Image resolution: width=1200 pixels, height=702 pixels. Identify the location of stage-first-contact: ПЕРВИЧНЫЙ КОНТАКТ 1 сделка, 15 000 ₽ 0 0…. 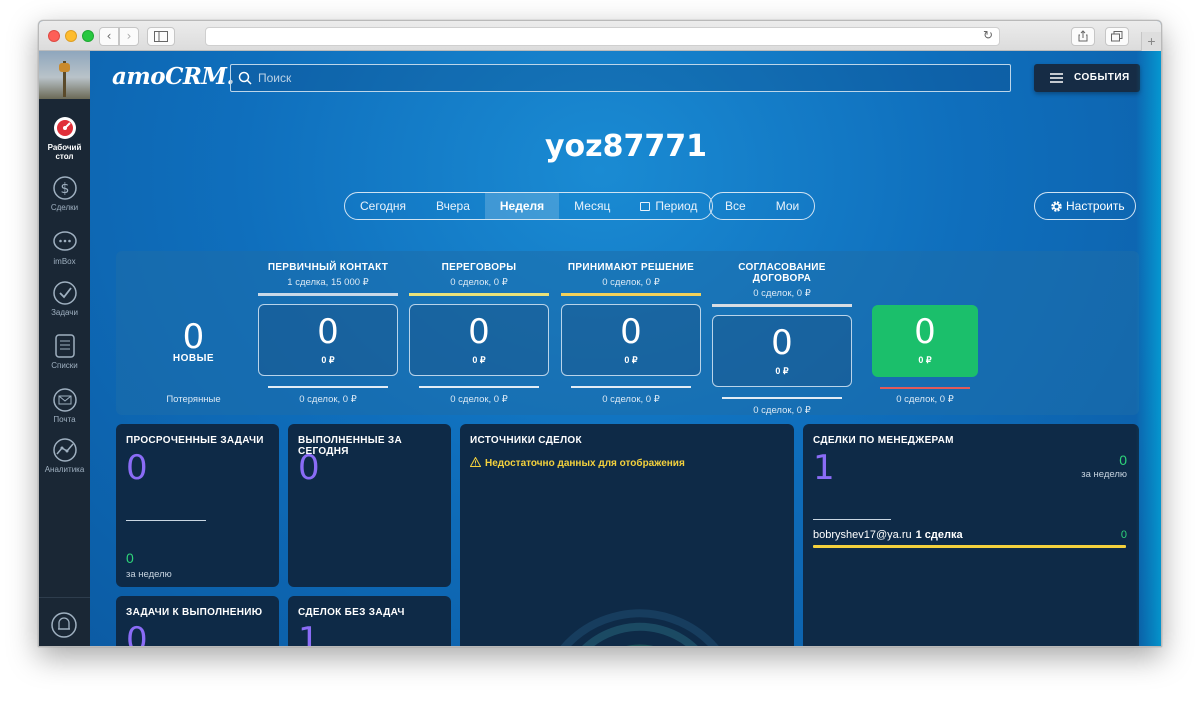
(328, 328).